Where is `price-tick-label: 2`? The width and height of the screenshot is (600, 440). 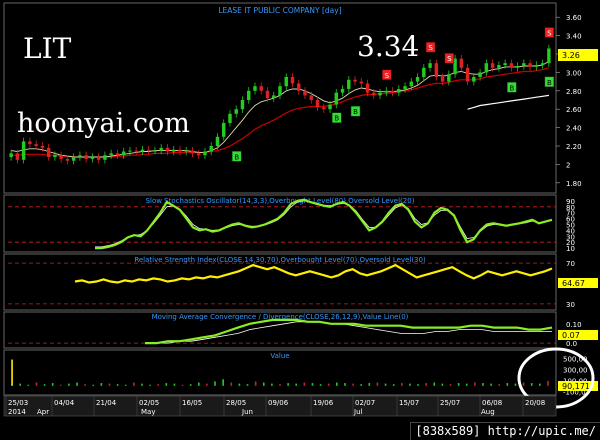
price-tick-label: 2 is located at coordinates (568, 165).